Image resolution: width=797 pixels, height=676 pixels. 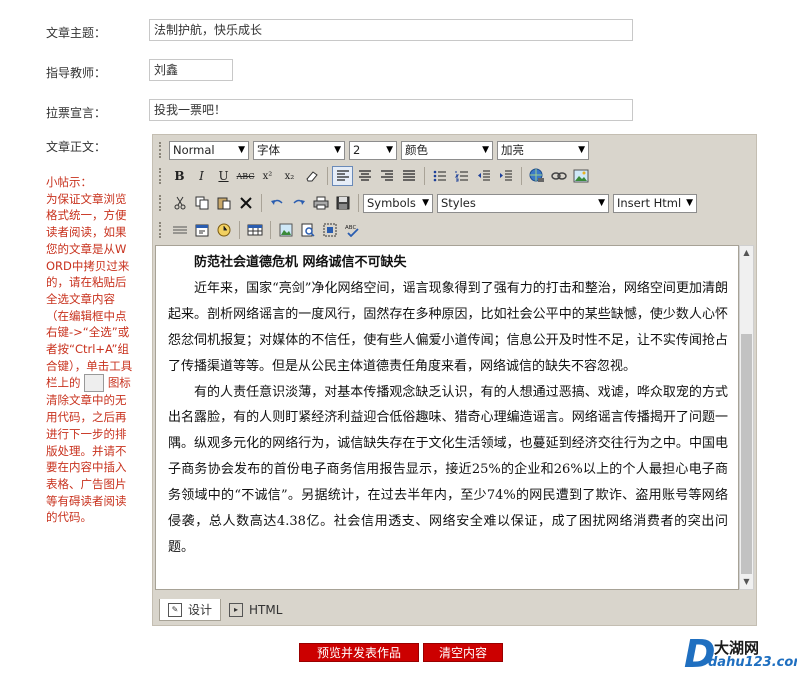 What do you see at coordinates (311, 176) in the screenshot?
I see `eraser-icon` at bounding box center [311, 176].